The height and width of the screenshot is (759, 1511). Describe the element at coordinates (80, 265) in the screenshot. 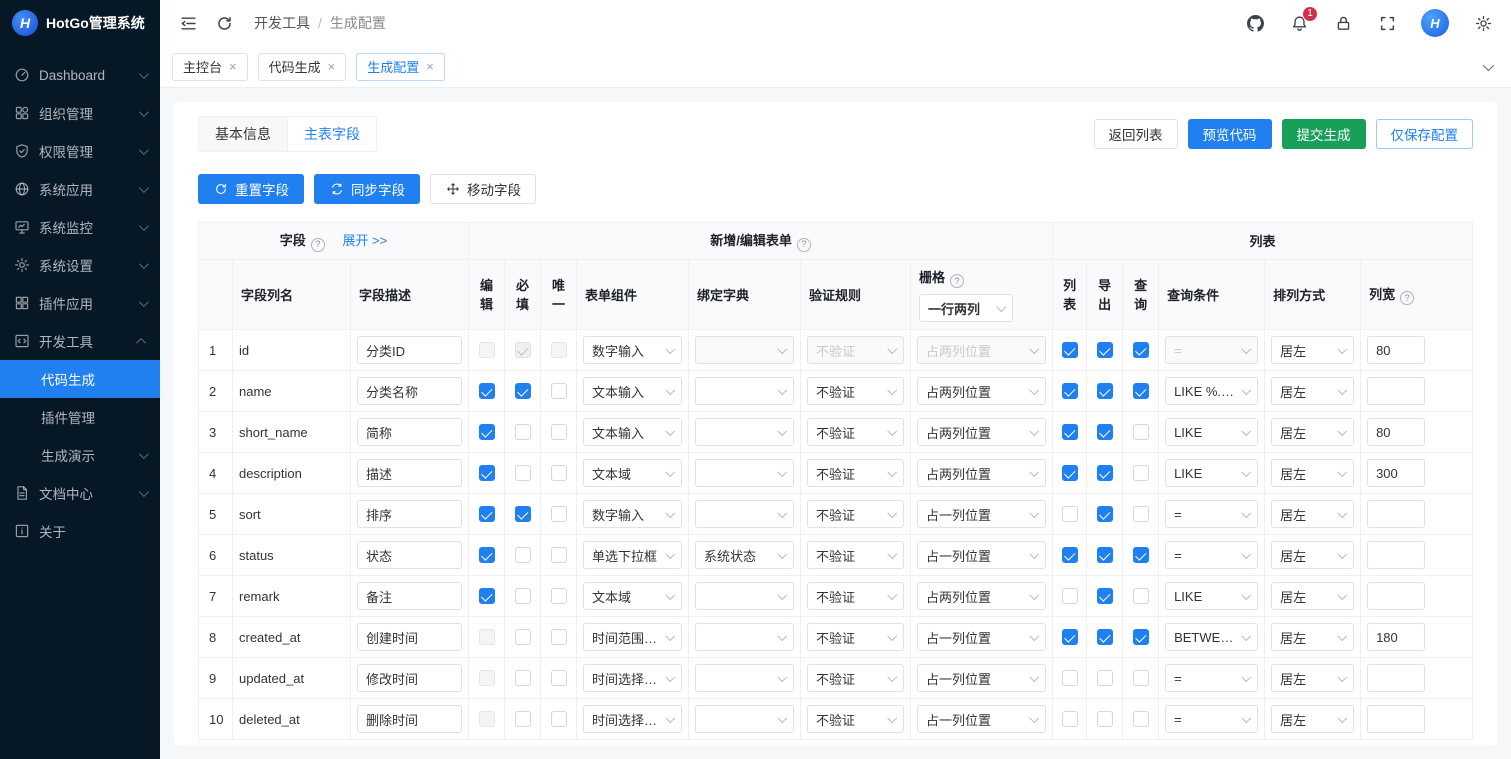

I see `sidebar-item-5: 系统设置` at that location.